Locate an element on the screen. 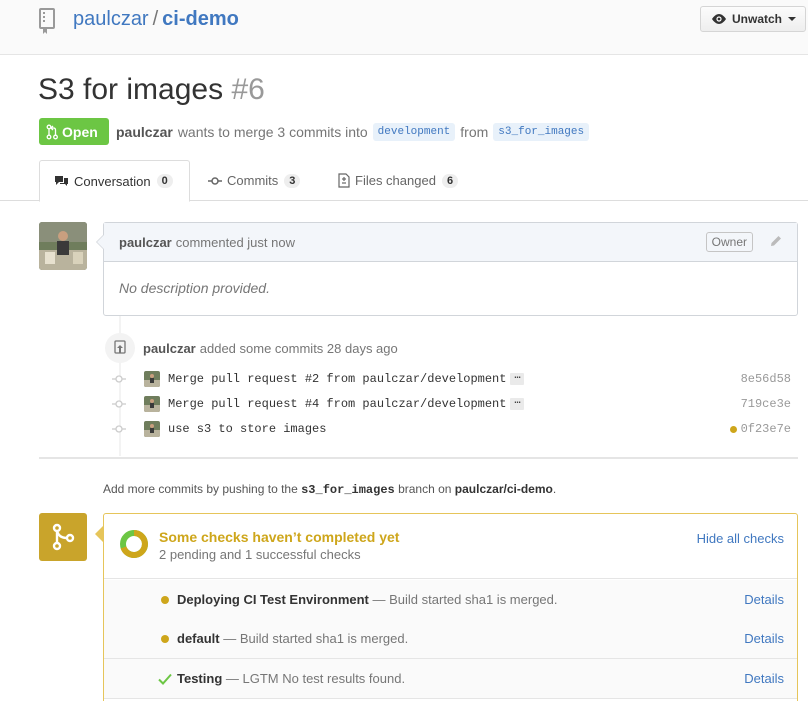 This screenshot has width=808, height=701. tab-nav: Conversation 0 Commits 3 Files changed 6 is located at coordinates (404, 181).